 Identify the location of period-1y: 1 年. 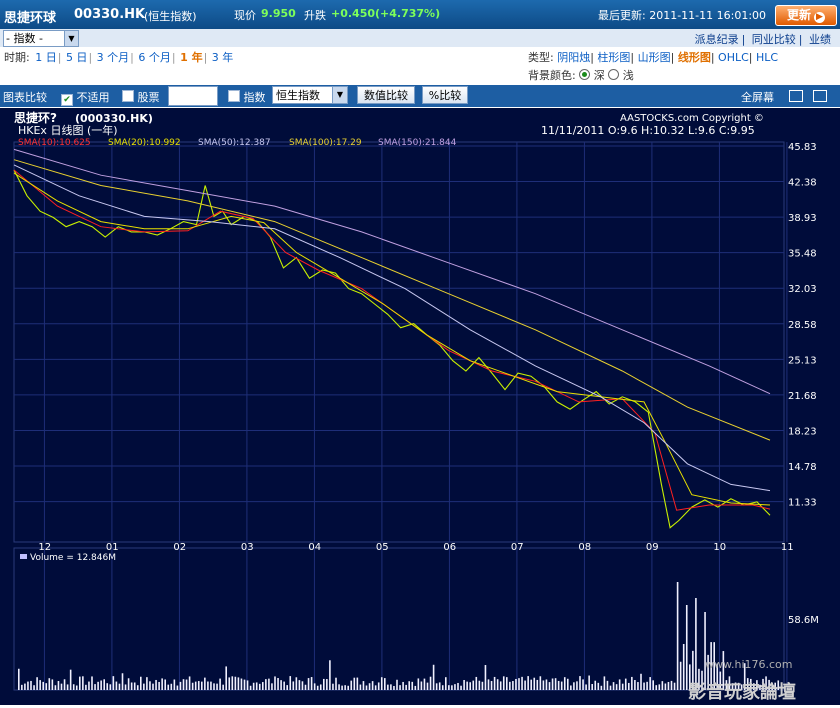
(191, 57).